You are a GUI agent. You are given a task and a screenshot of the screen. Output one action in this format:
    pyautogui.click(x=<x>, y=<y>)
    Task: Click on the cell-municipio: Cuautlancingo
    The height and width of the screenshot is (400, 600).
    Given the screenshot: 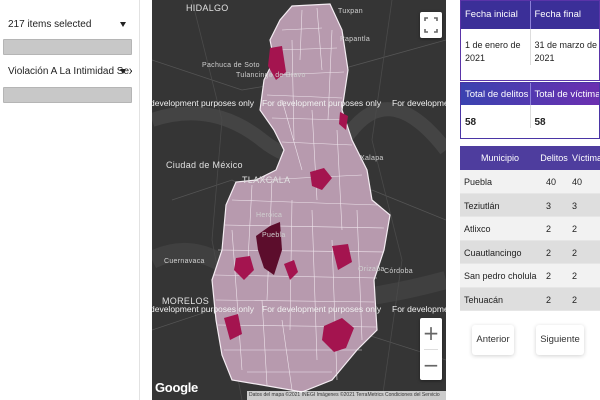 What is the action you would take?
    pyautogui.click(x=493, y=252)
    